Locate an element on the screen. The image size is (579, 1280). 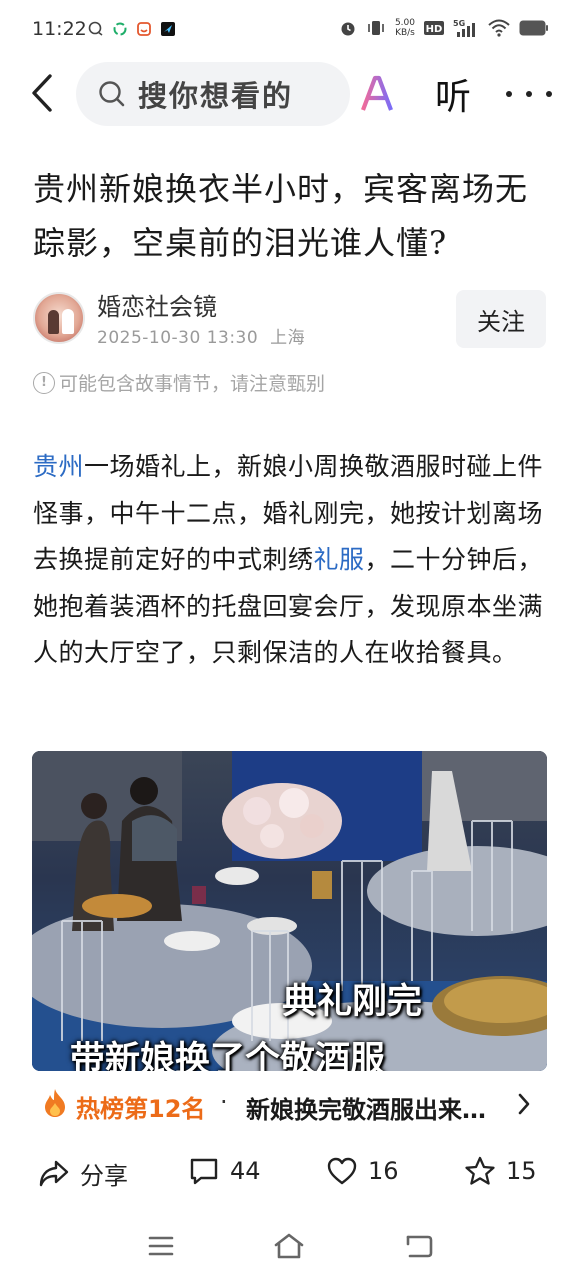
signal-icon: 5G is located at coordinates (466, 28).